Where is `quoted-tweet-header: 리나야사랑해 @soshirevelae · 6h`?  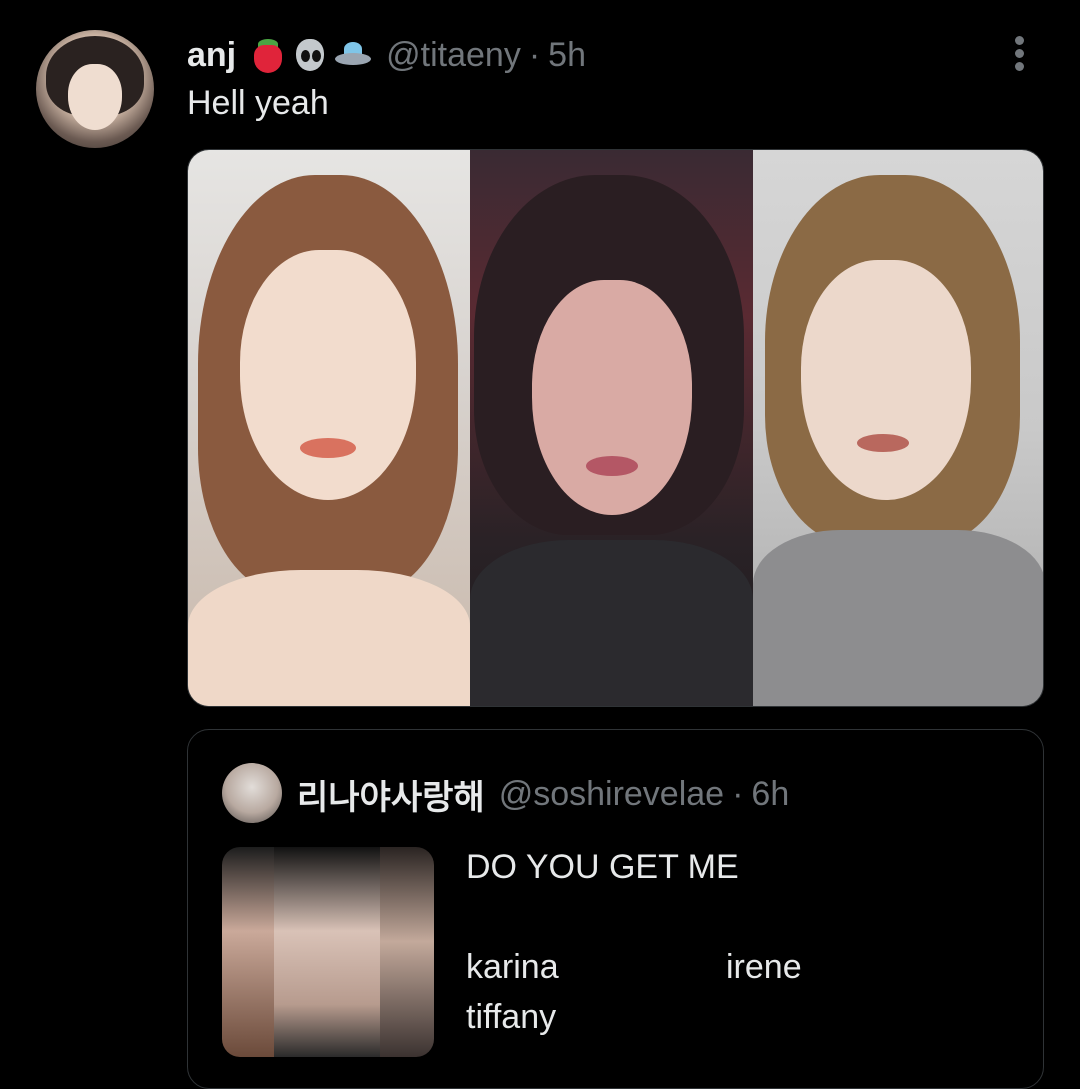 quoted-tweet-header: 리나야사랑해 @soshirevelae · 6h is located at coordinates (543, 794).